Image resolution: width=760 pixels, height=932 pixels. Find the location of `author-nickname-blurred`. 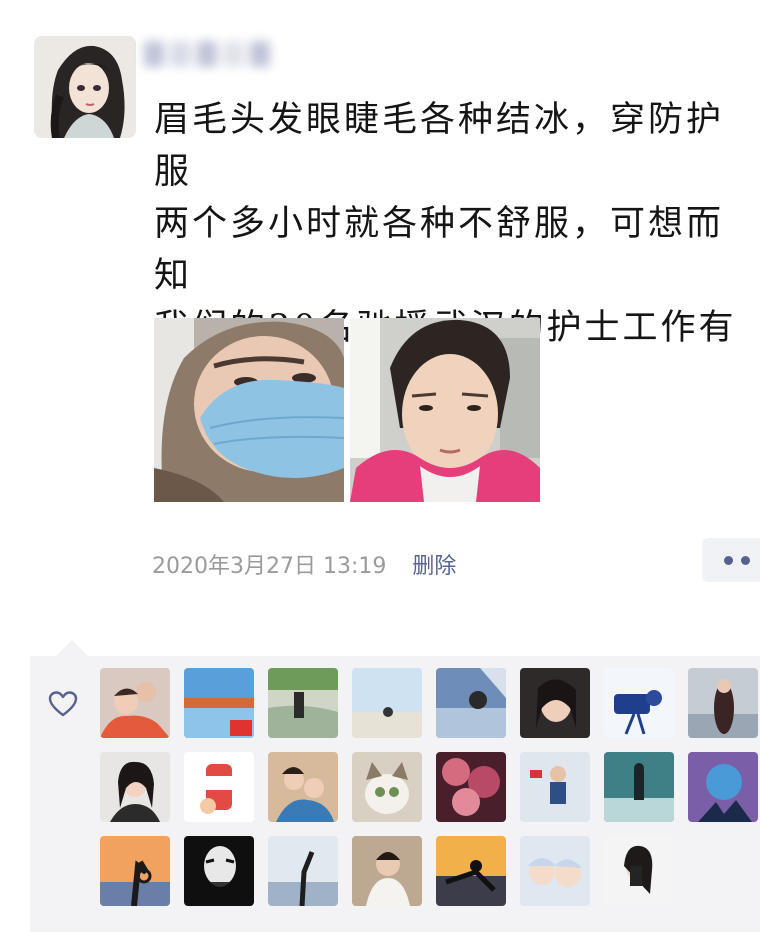

author-nickname-blurred is located at coordinates (207, 54).